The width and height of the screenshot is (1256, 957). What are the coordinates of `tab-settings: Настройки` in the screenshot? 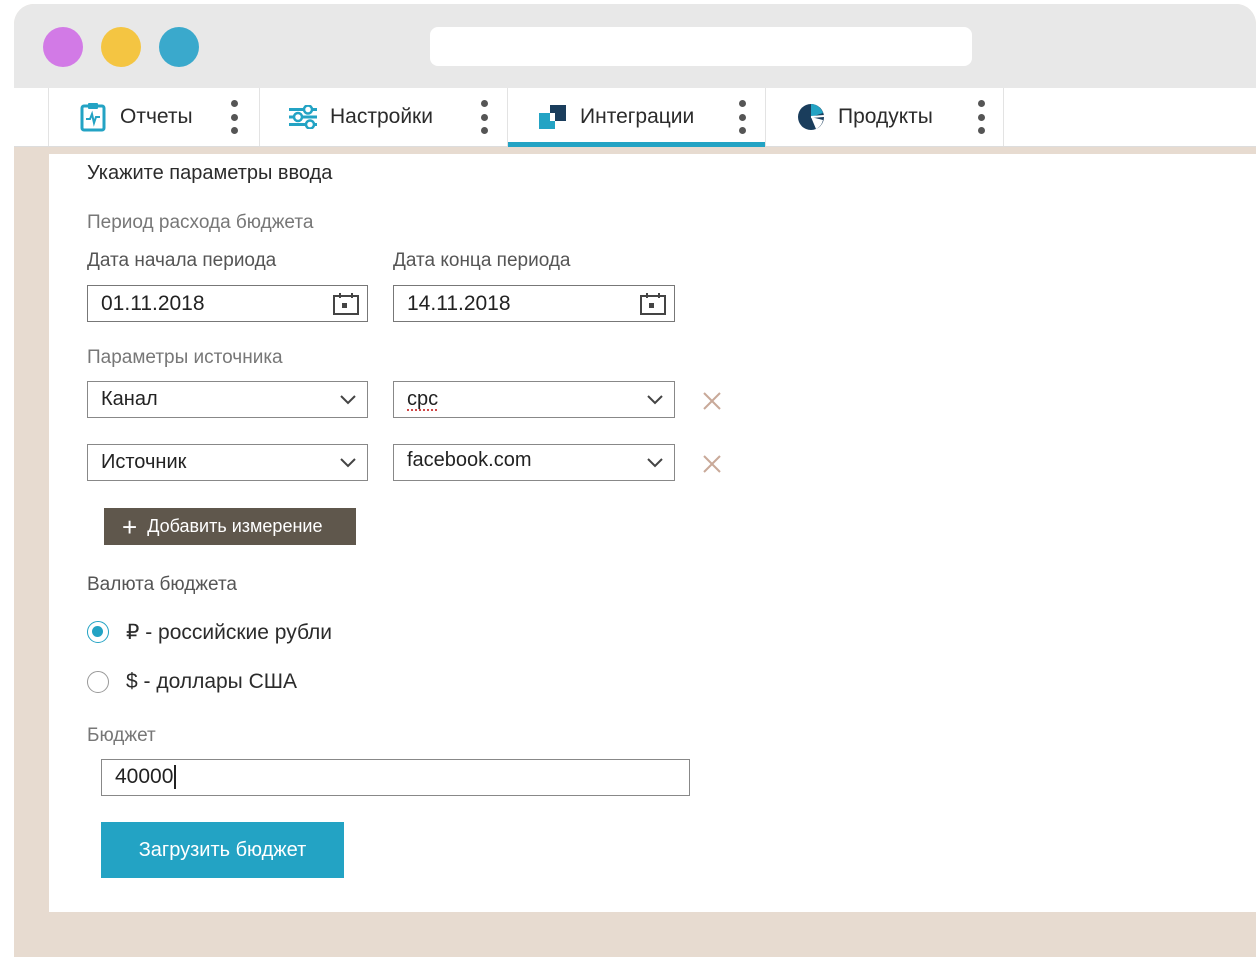 It's located at (384, 117).